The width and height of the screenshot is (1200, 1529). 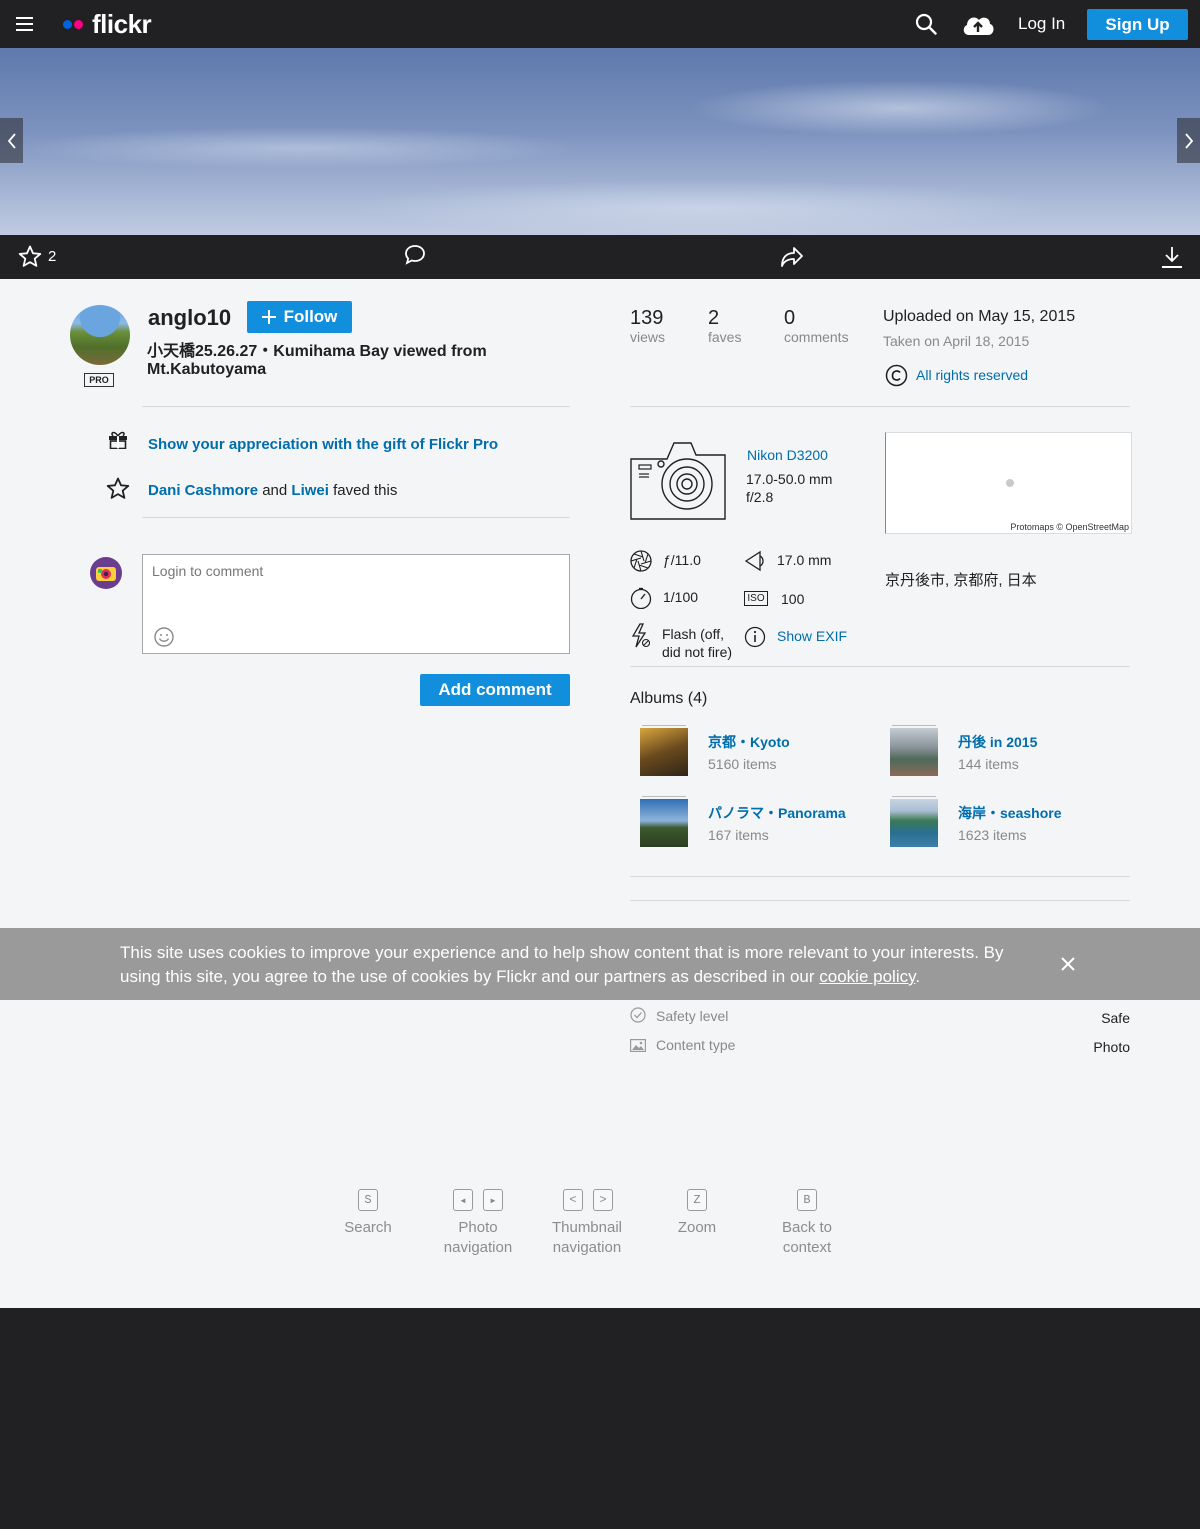 What do you see at coordinates (189, 318) in the screenshot?
I see `owner-username: anglo10` at bounding box center [189, 318].